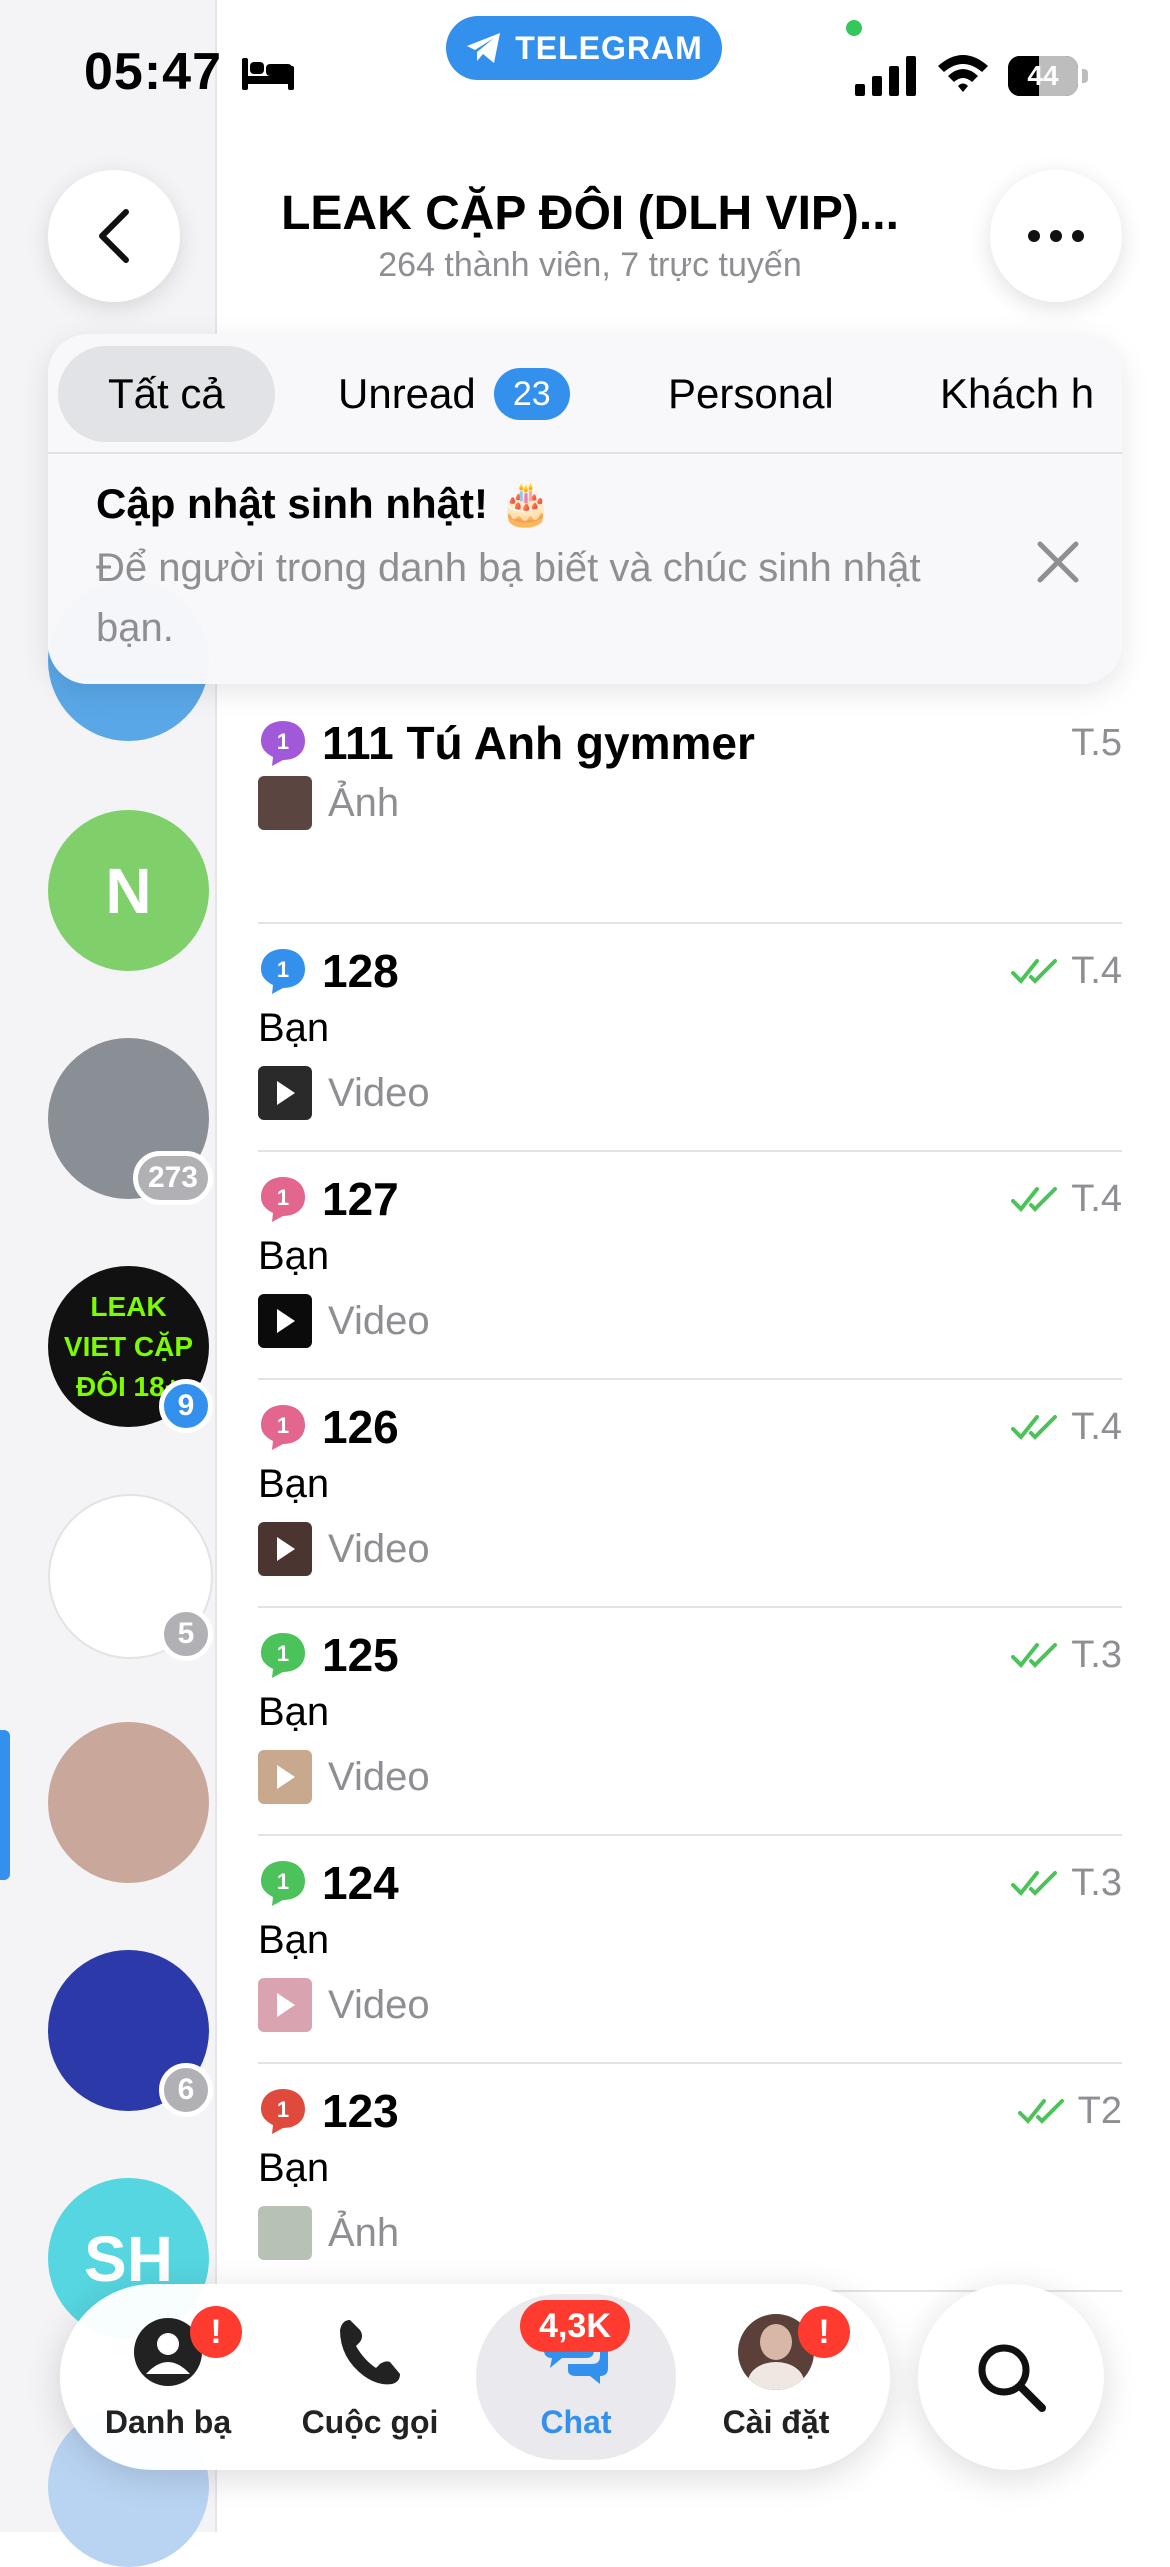 This screenshot has height=2567, width=1170. Describe the element at coordinates (130, 2033) in the screenshot. I see `rail-avatar: 6` at that location.